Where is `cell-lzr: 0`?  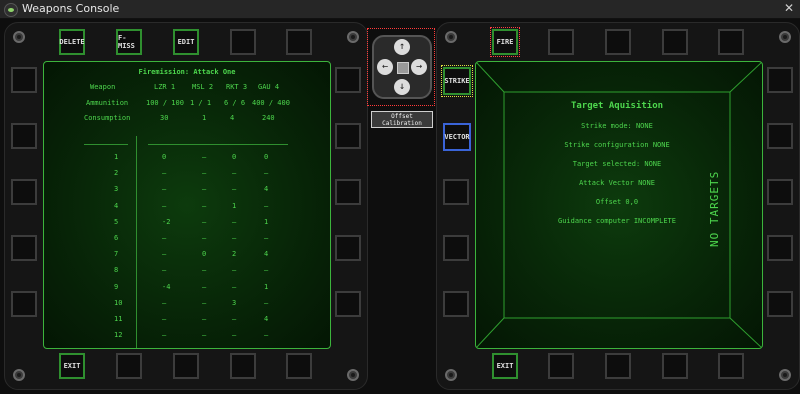
cell-lzr: 0 is located at coordinates (164, 157).